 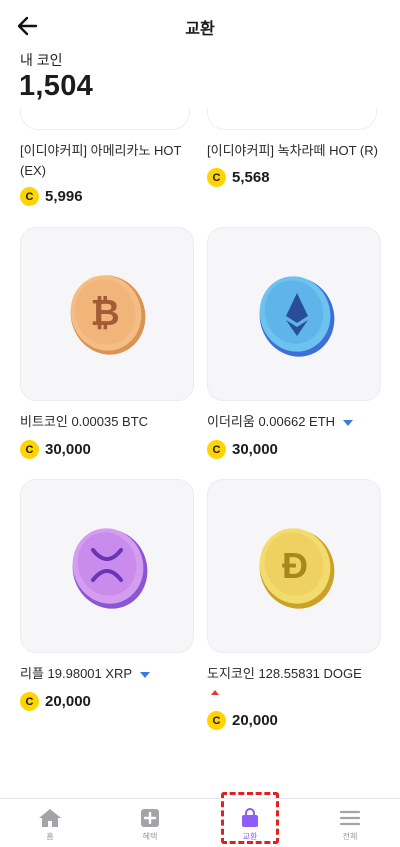 I want to click on tab-label: 전체, so click(x=350, y=836).